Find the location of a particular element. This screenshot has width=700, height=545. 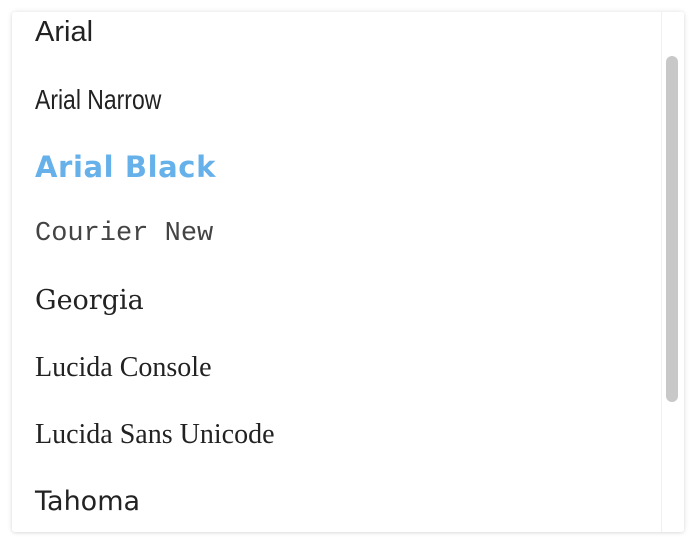

font-option-arial: Arial is located at coordinates (64, 33).